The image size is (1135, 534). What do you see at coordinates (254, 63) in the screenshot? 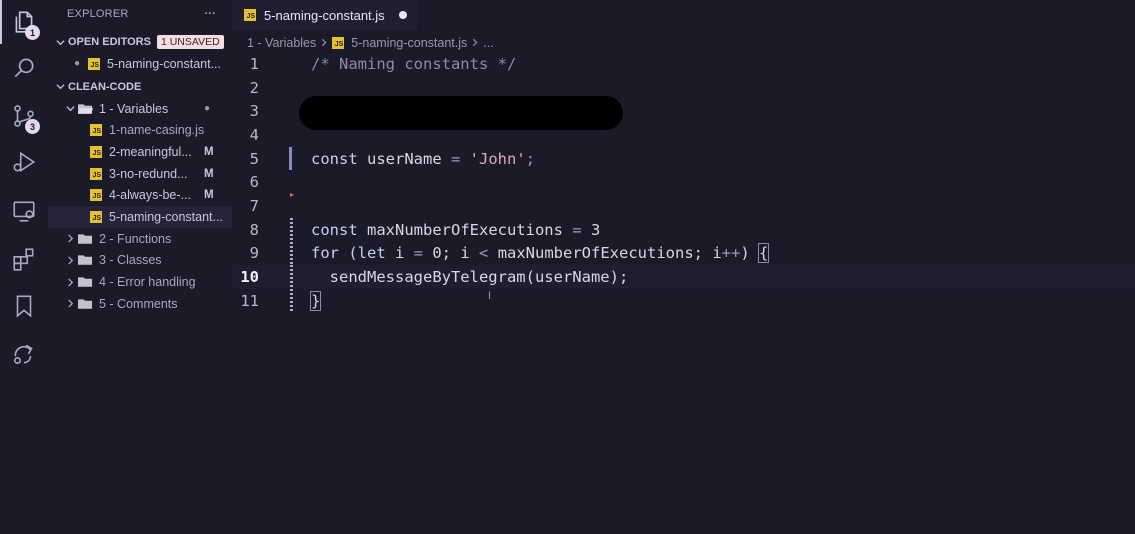
I see `line-number: 1` at bounding box center [254, 63].